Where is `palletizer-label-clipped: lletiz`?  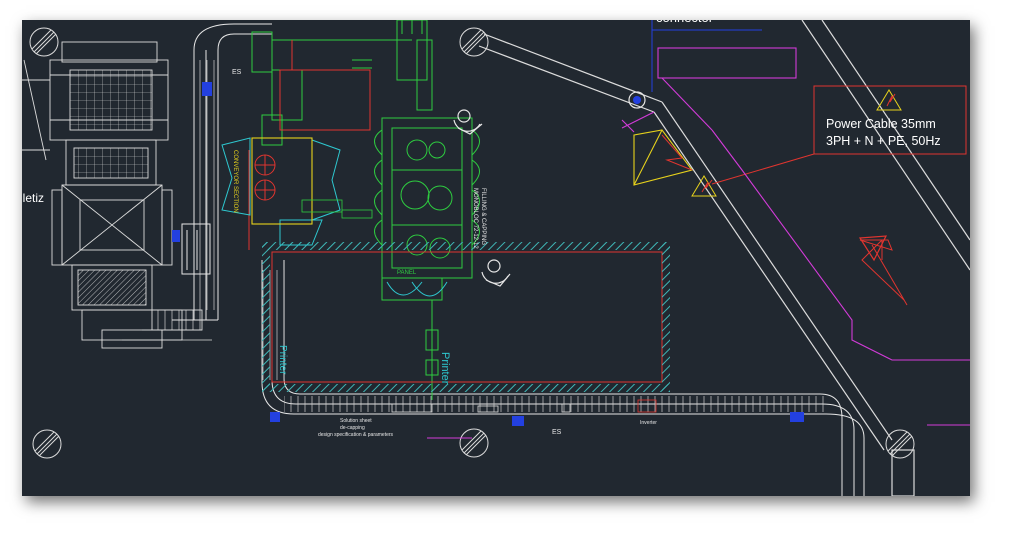 palletizer-label-clipped: lletiz is located at coordinates (33, 198).